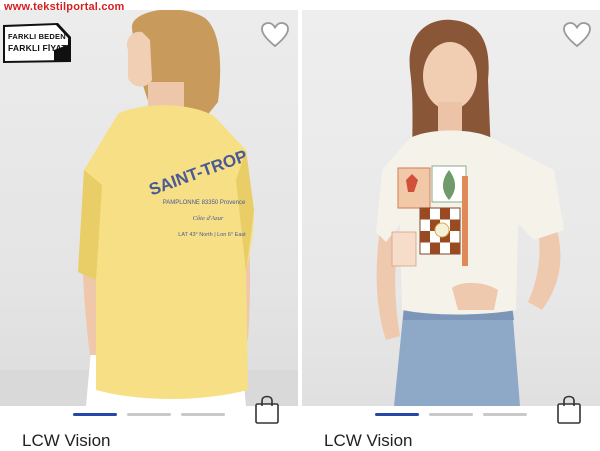 The width and height of the screenshot is (600, 451). Describe the element at coordinates (37, 48) in the screenshot. I see `badge-line-2: FARKLI FİYAT` at that location.